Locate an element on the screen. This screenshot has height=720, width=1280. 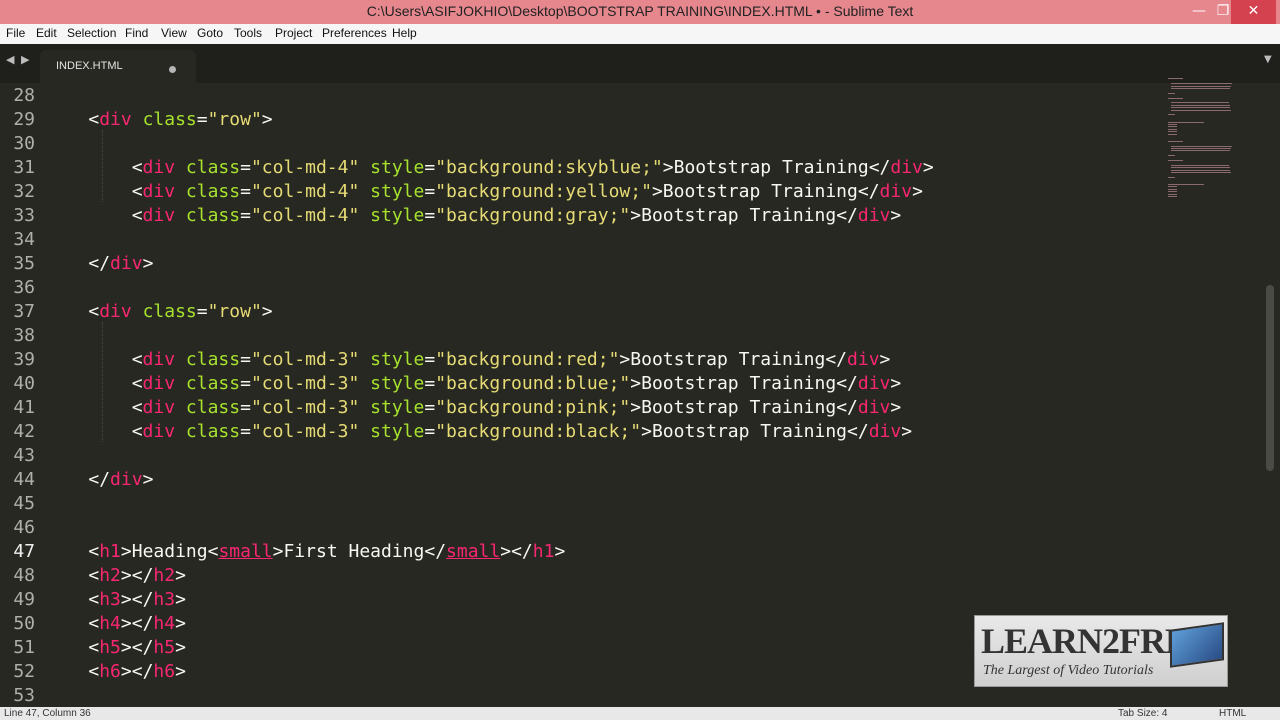
code-line: 29 <div class="row"> is located at coordinates (580, 120).